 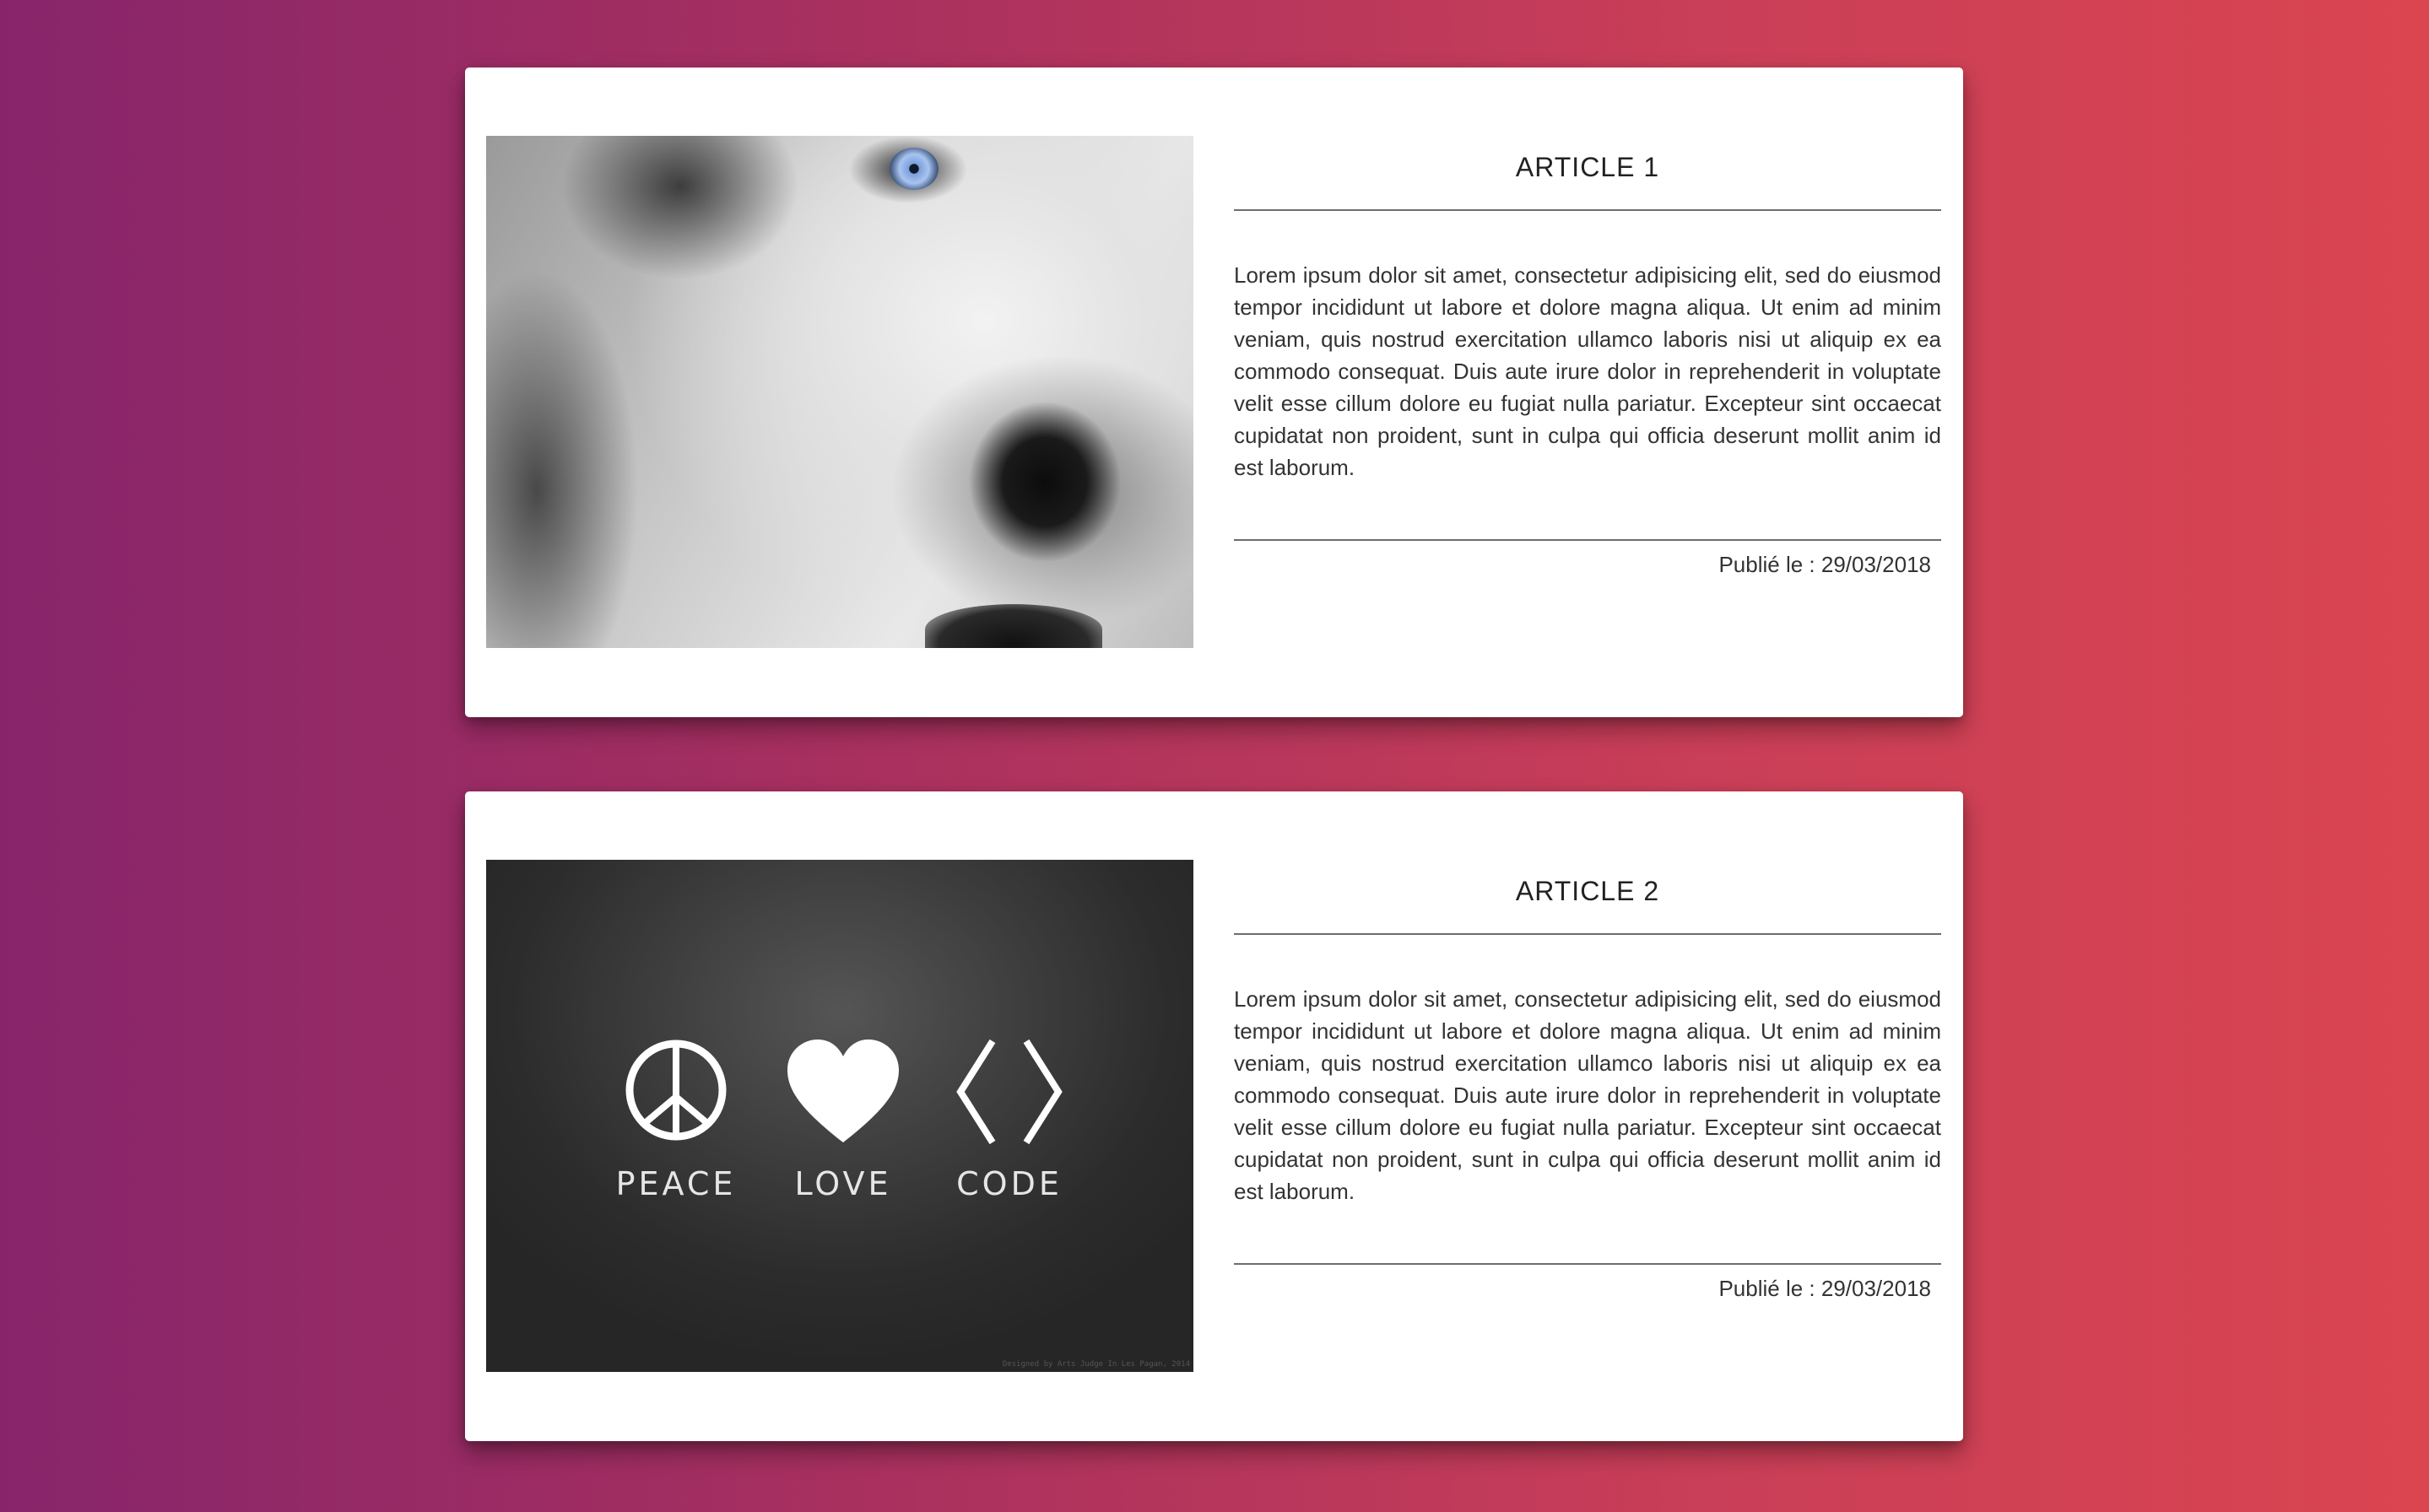 What do you see at coordinates (843, 1093) in the screenshot?
I see `heart-icon` at bounding box center [843, 1093].